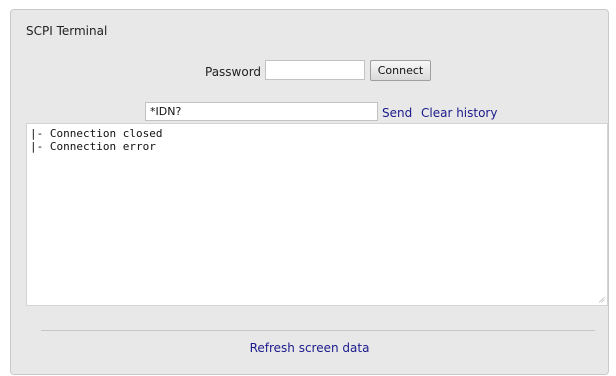  I want to click on send-link: Send, so click(397, 113).